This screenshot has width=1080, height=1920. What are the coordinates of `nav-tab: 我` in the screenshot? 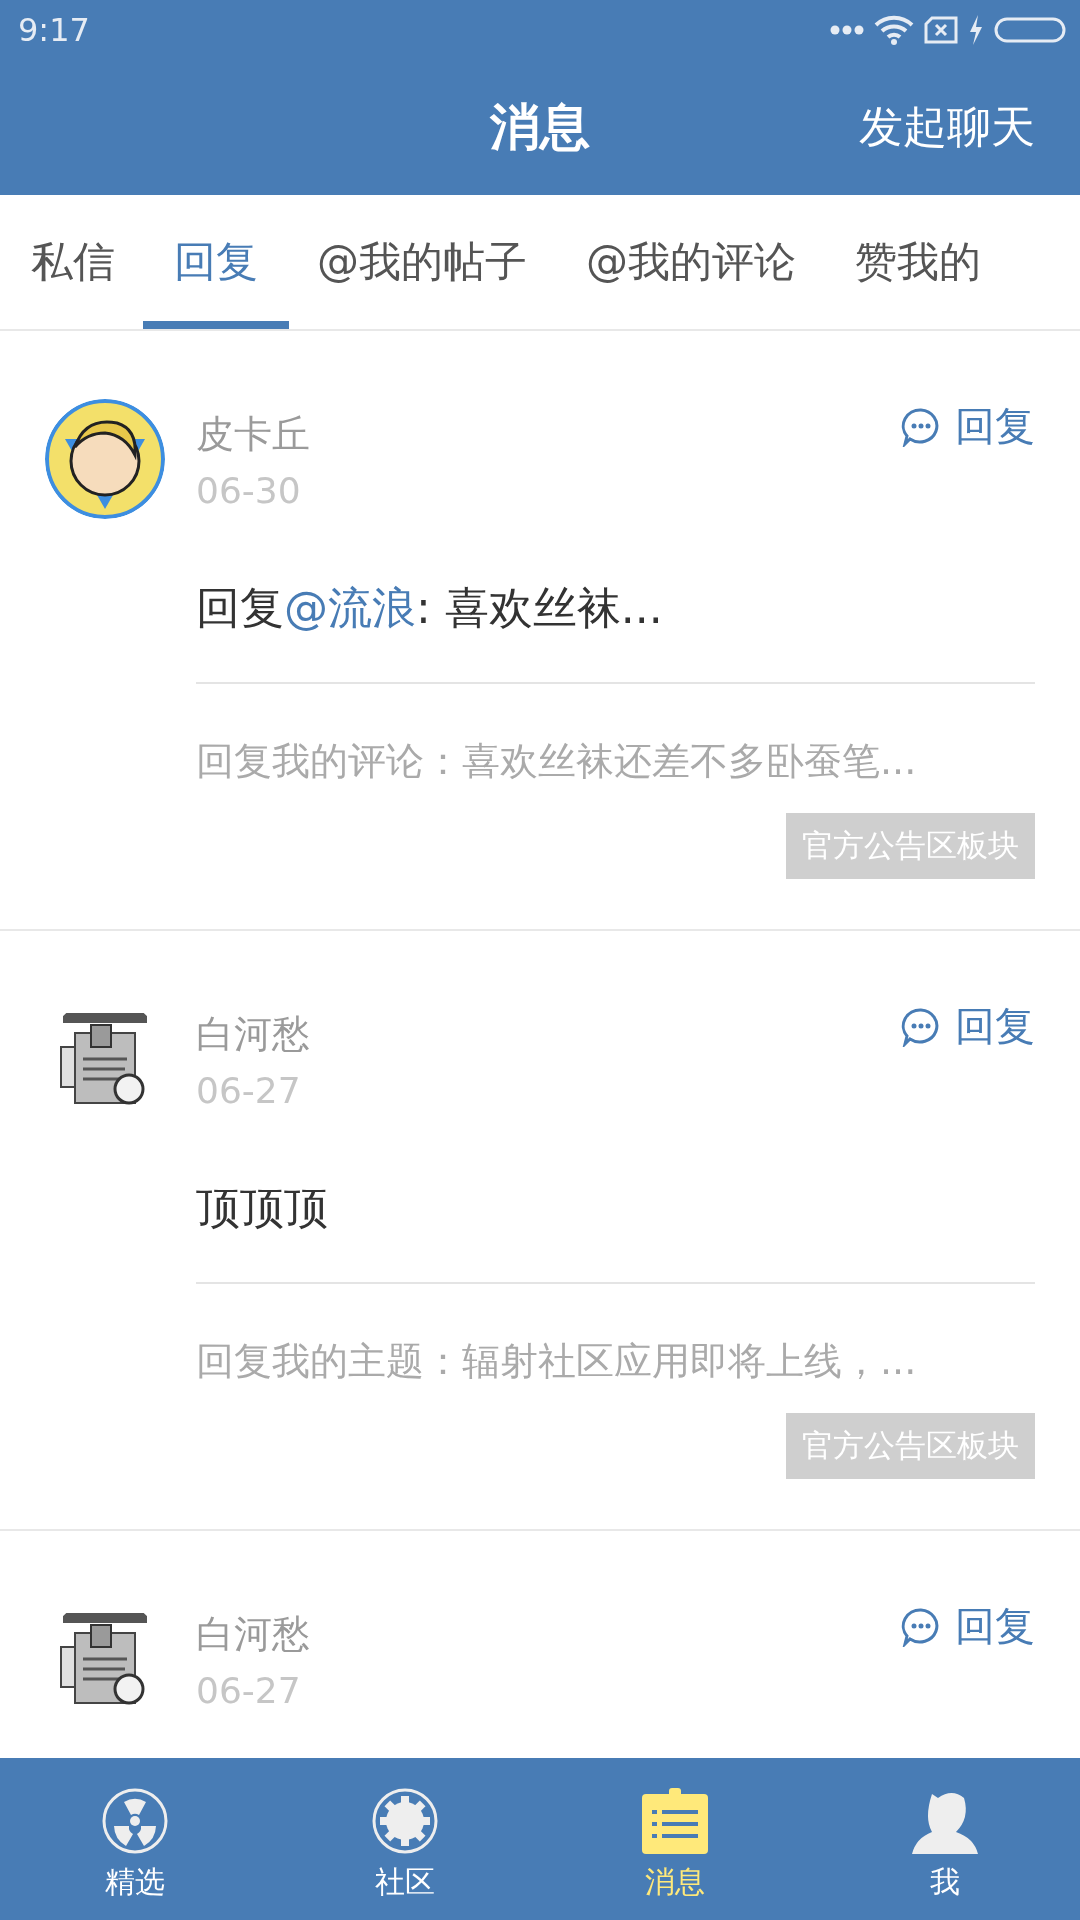 It's located at (945, 1839).